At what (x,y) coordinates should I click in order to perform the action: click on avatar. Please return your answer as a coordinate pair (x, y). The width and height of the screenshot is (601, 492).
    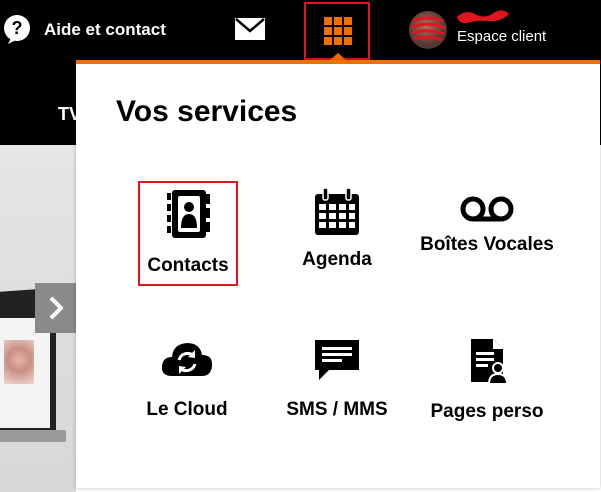
    Looking at the image, I should click on (428, 30).